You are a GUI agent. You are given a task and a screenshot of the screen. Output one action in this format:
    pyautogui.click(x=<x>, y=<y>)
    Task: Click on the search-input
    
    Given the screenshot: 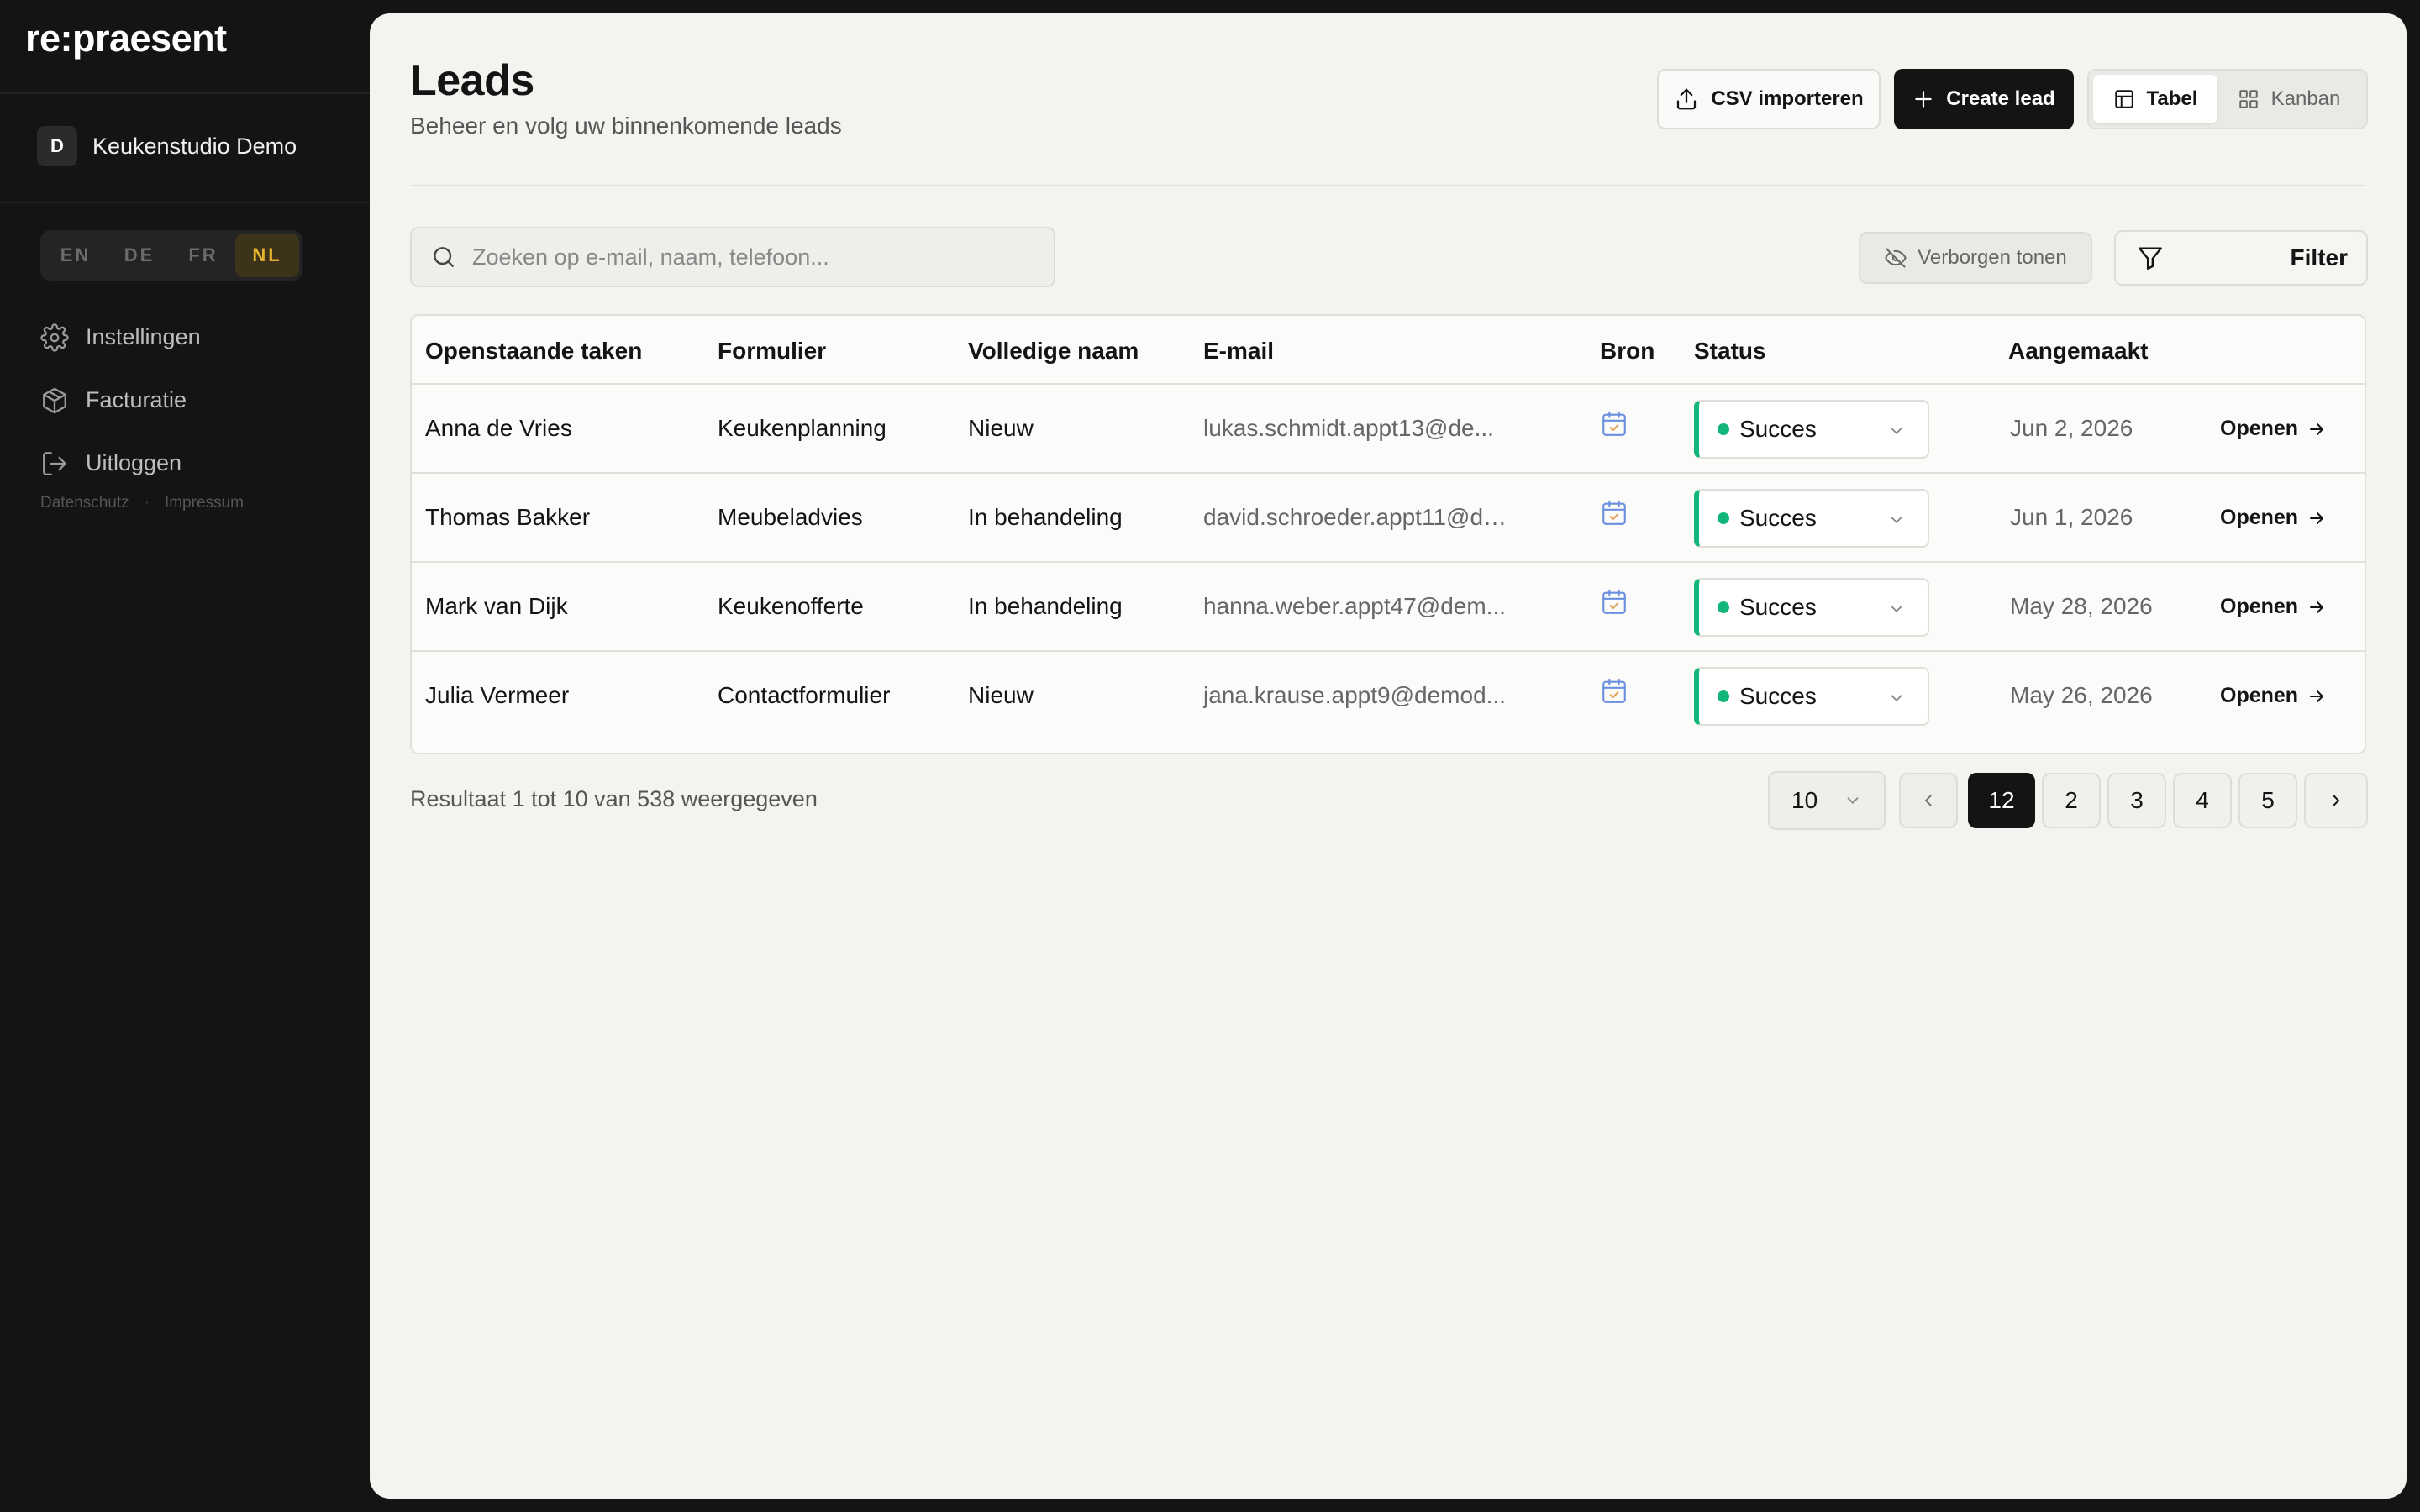 What is the action you would take?
    pyautogui.click(x=758, y=257)
    